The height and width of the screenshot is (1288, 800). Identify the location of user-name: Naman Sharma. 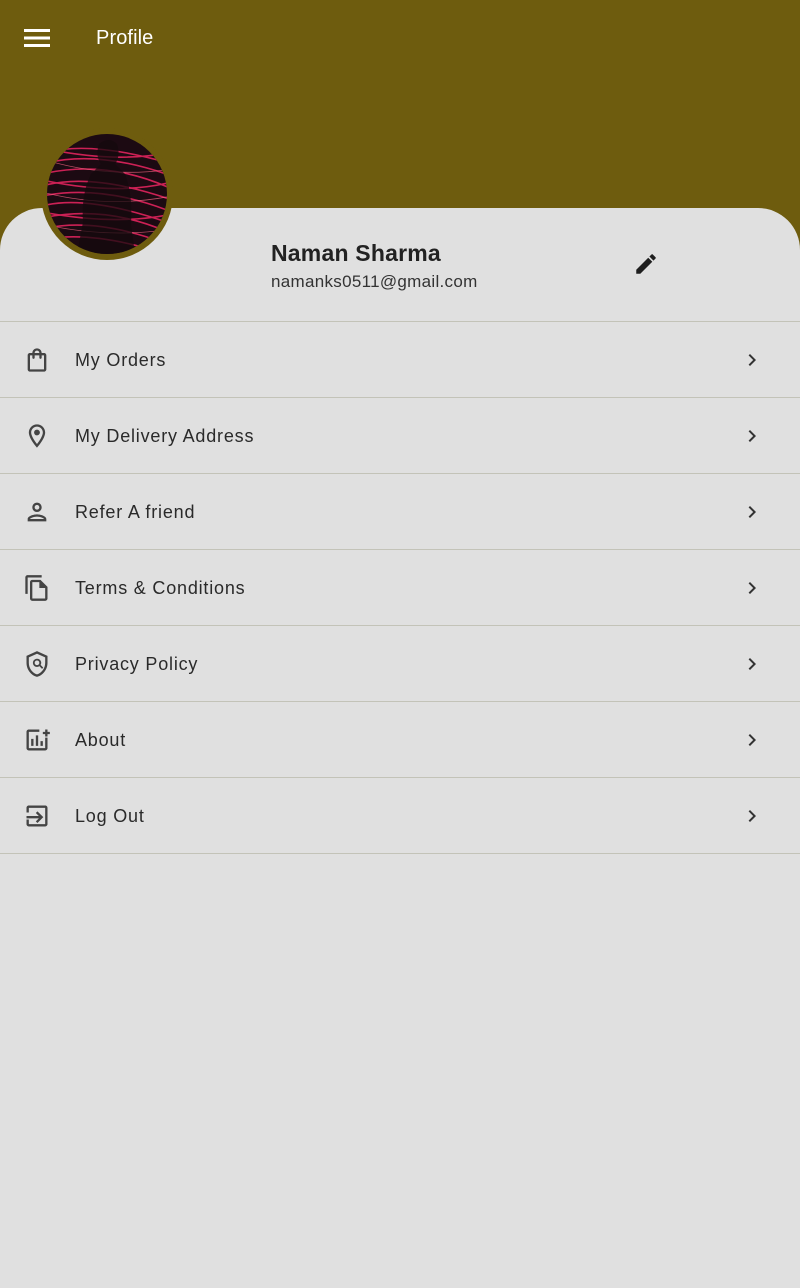
(356, 253).